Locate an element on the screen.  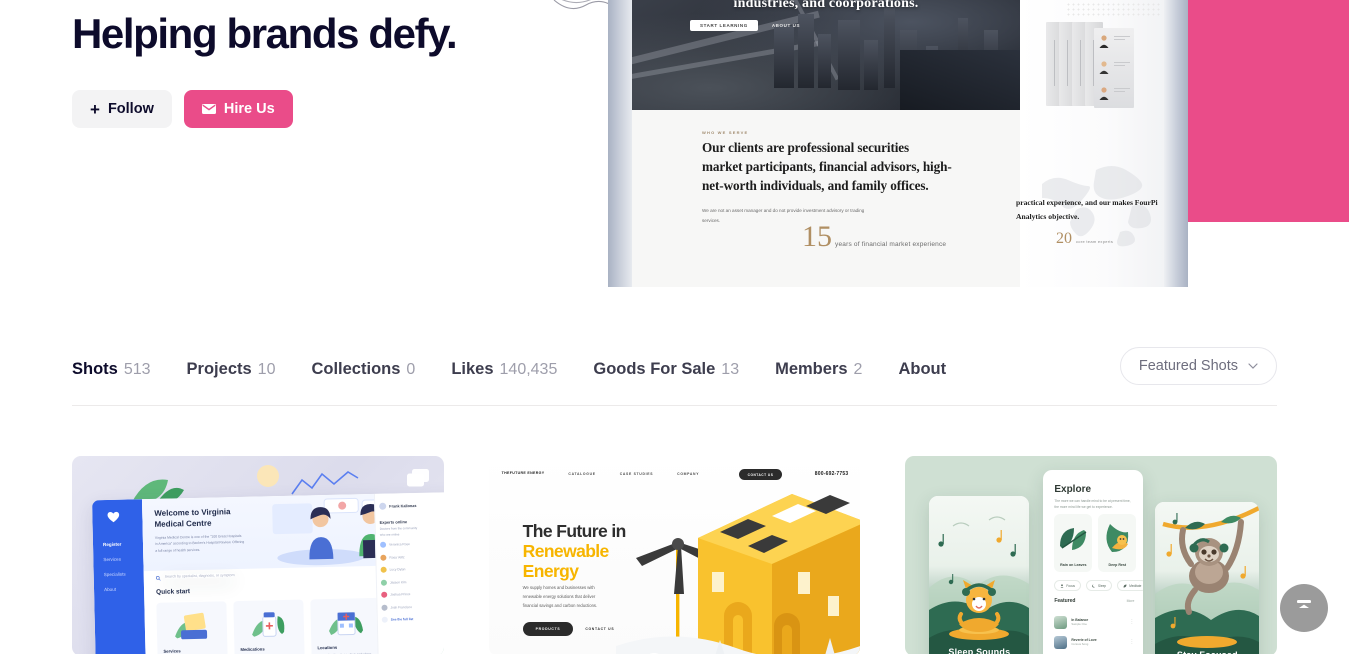
medical-sidebar-nav: Register Services Specialists About is located at coordinates (125, 571).